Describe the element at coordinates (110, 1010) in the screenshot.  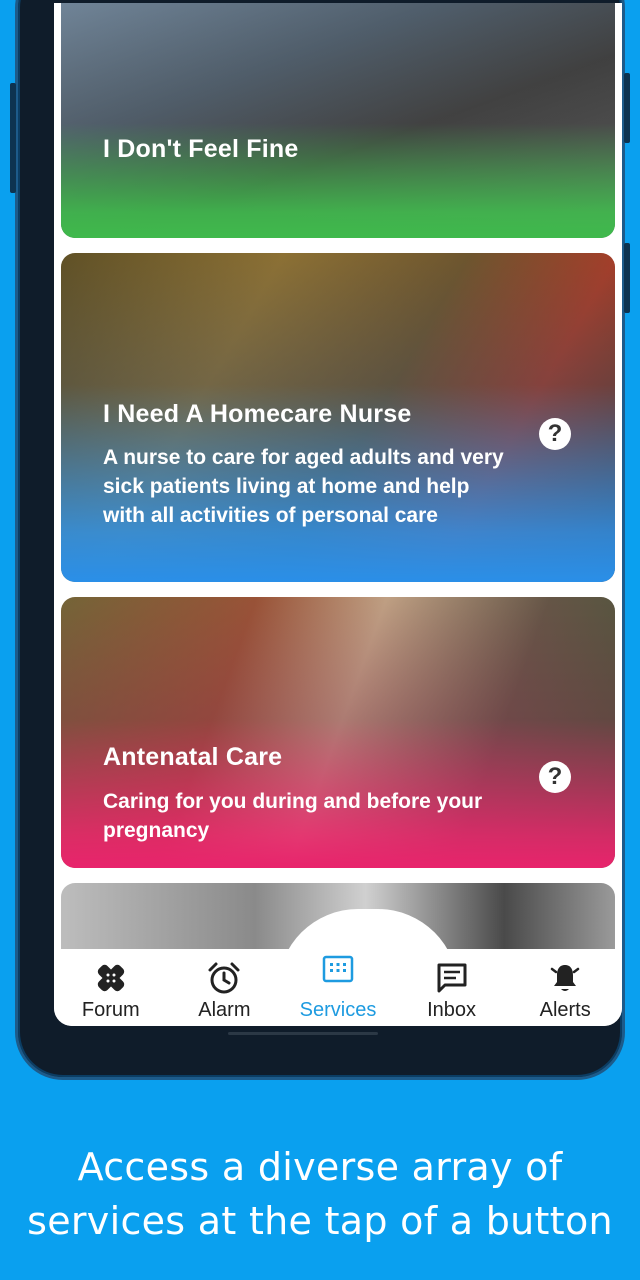
I see `nav-label: Forum` at that location.